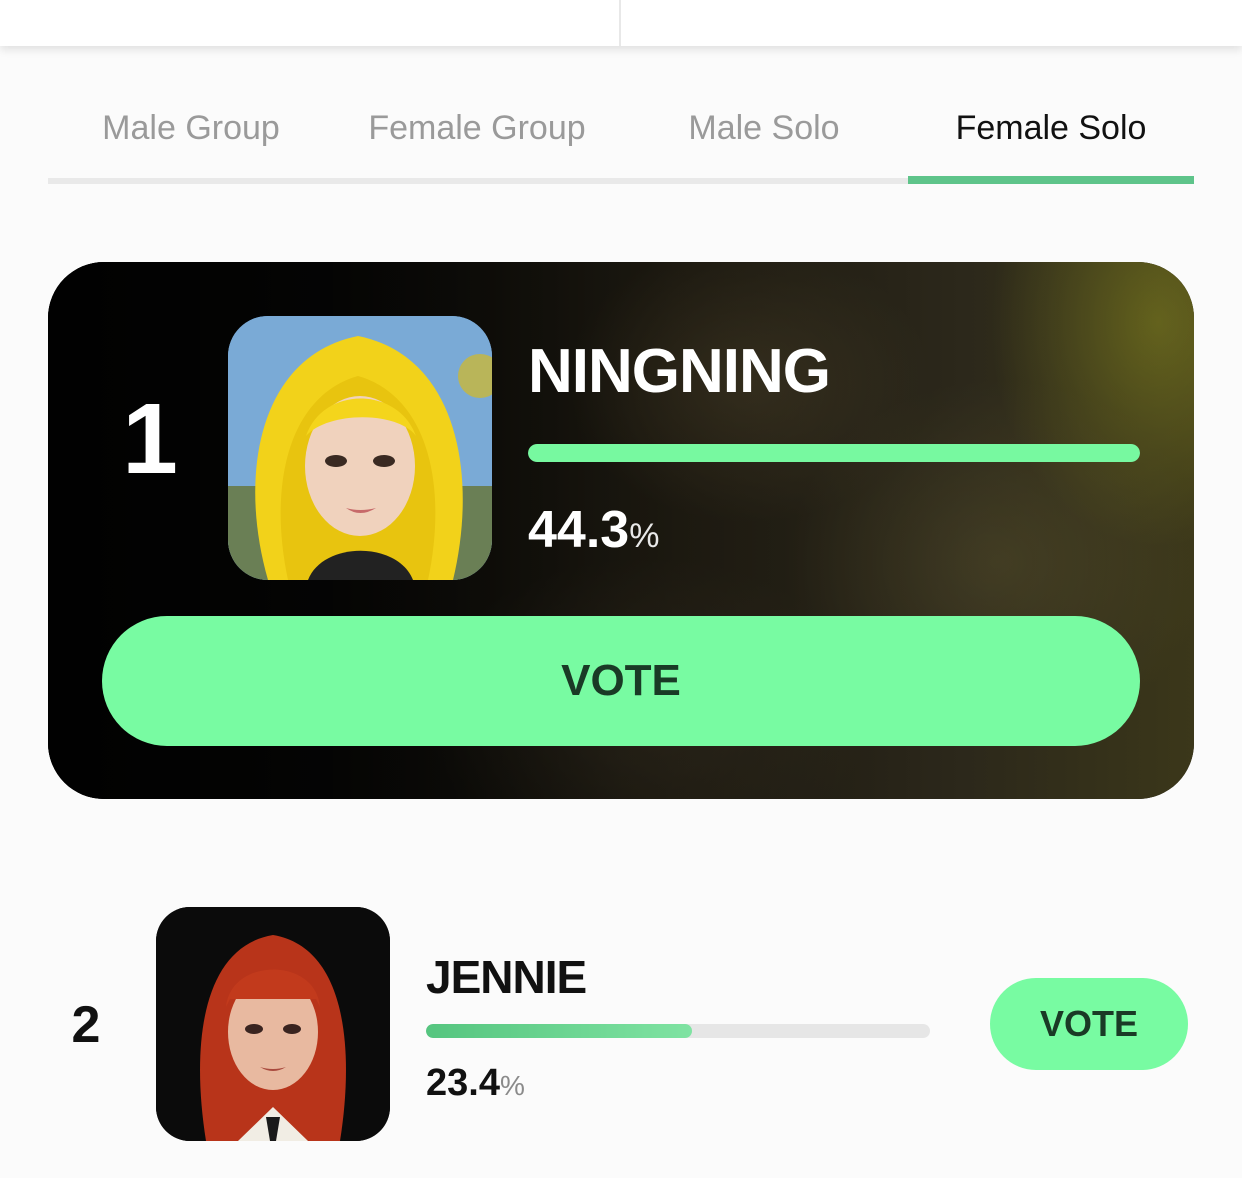 The height and width of the screenshot is (1178, 1242). What do you see at coordinates (477, 128) in the screenshot?
I see `tab-female-group: Female Group` at bounding box center [477, 128].